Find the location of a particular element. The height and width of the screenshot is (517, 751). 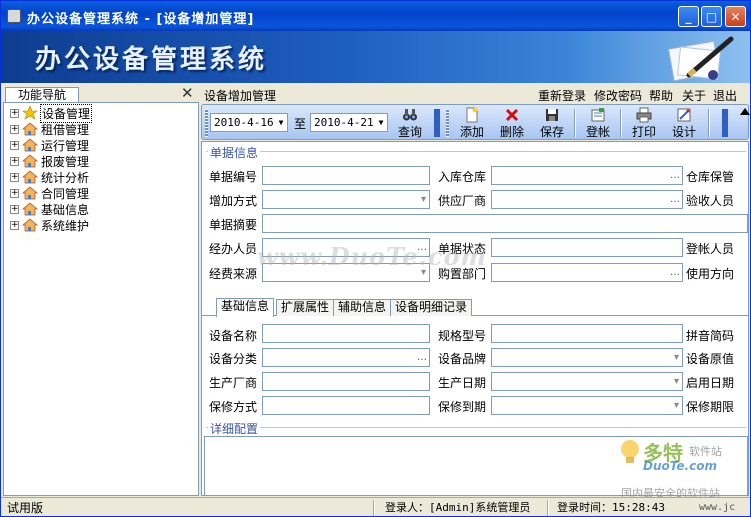

tab-auxiliary-info: 辅助信息 is located at coordinates (362, 307).